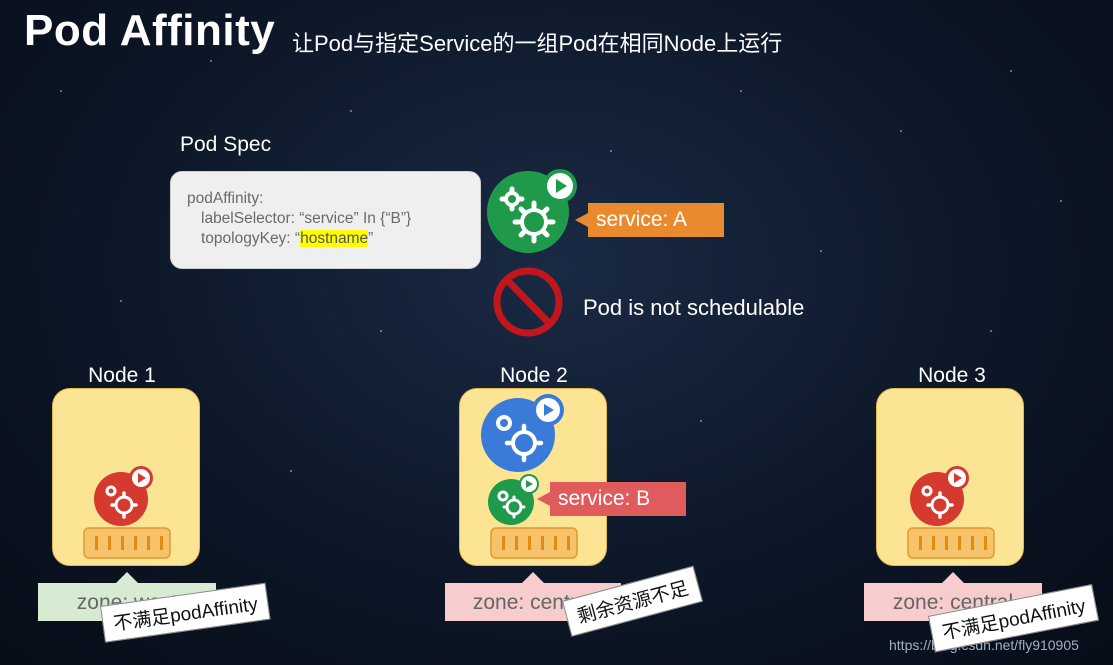  Describe the element at coordinates (226, 144) in the screenshot. I see `pod-spec-label: Pod Spec` at that location.